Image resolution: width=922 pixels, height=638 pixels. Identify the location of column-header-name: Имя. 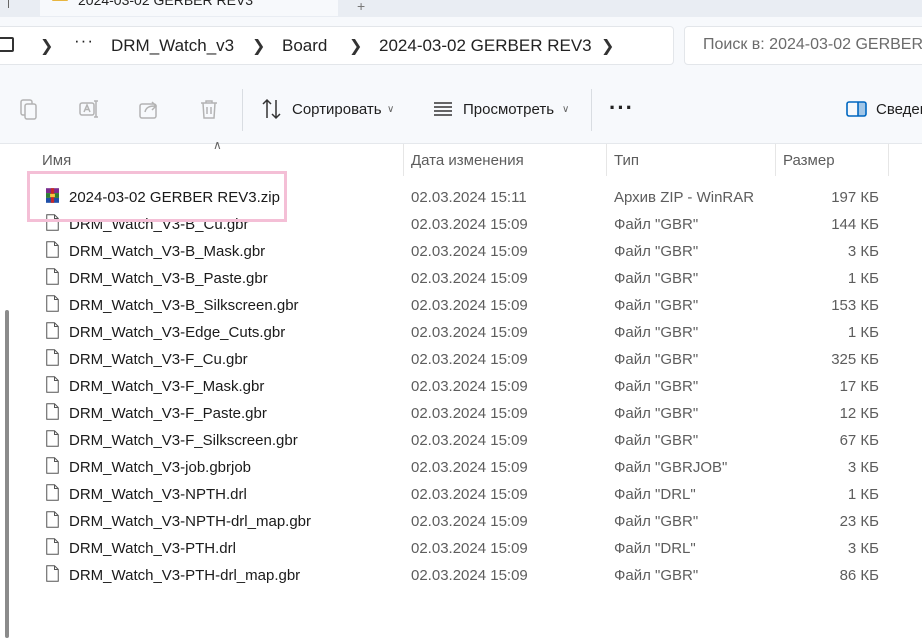
(56, 160).